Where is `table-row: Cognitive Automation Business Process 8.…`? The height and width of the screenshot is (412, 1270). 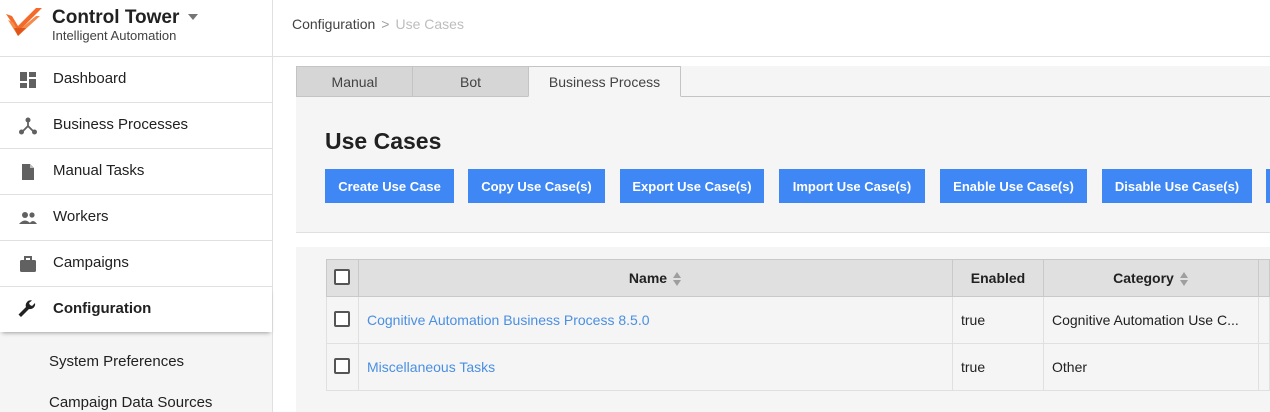
table-row: Cognitive Automation Business Process 8.… is located at coordinates (798, 320).